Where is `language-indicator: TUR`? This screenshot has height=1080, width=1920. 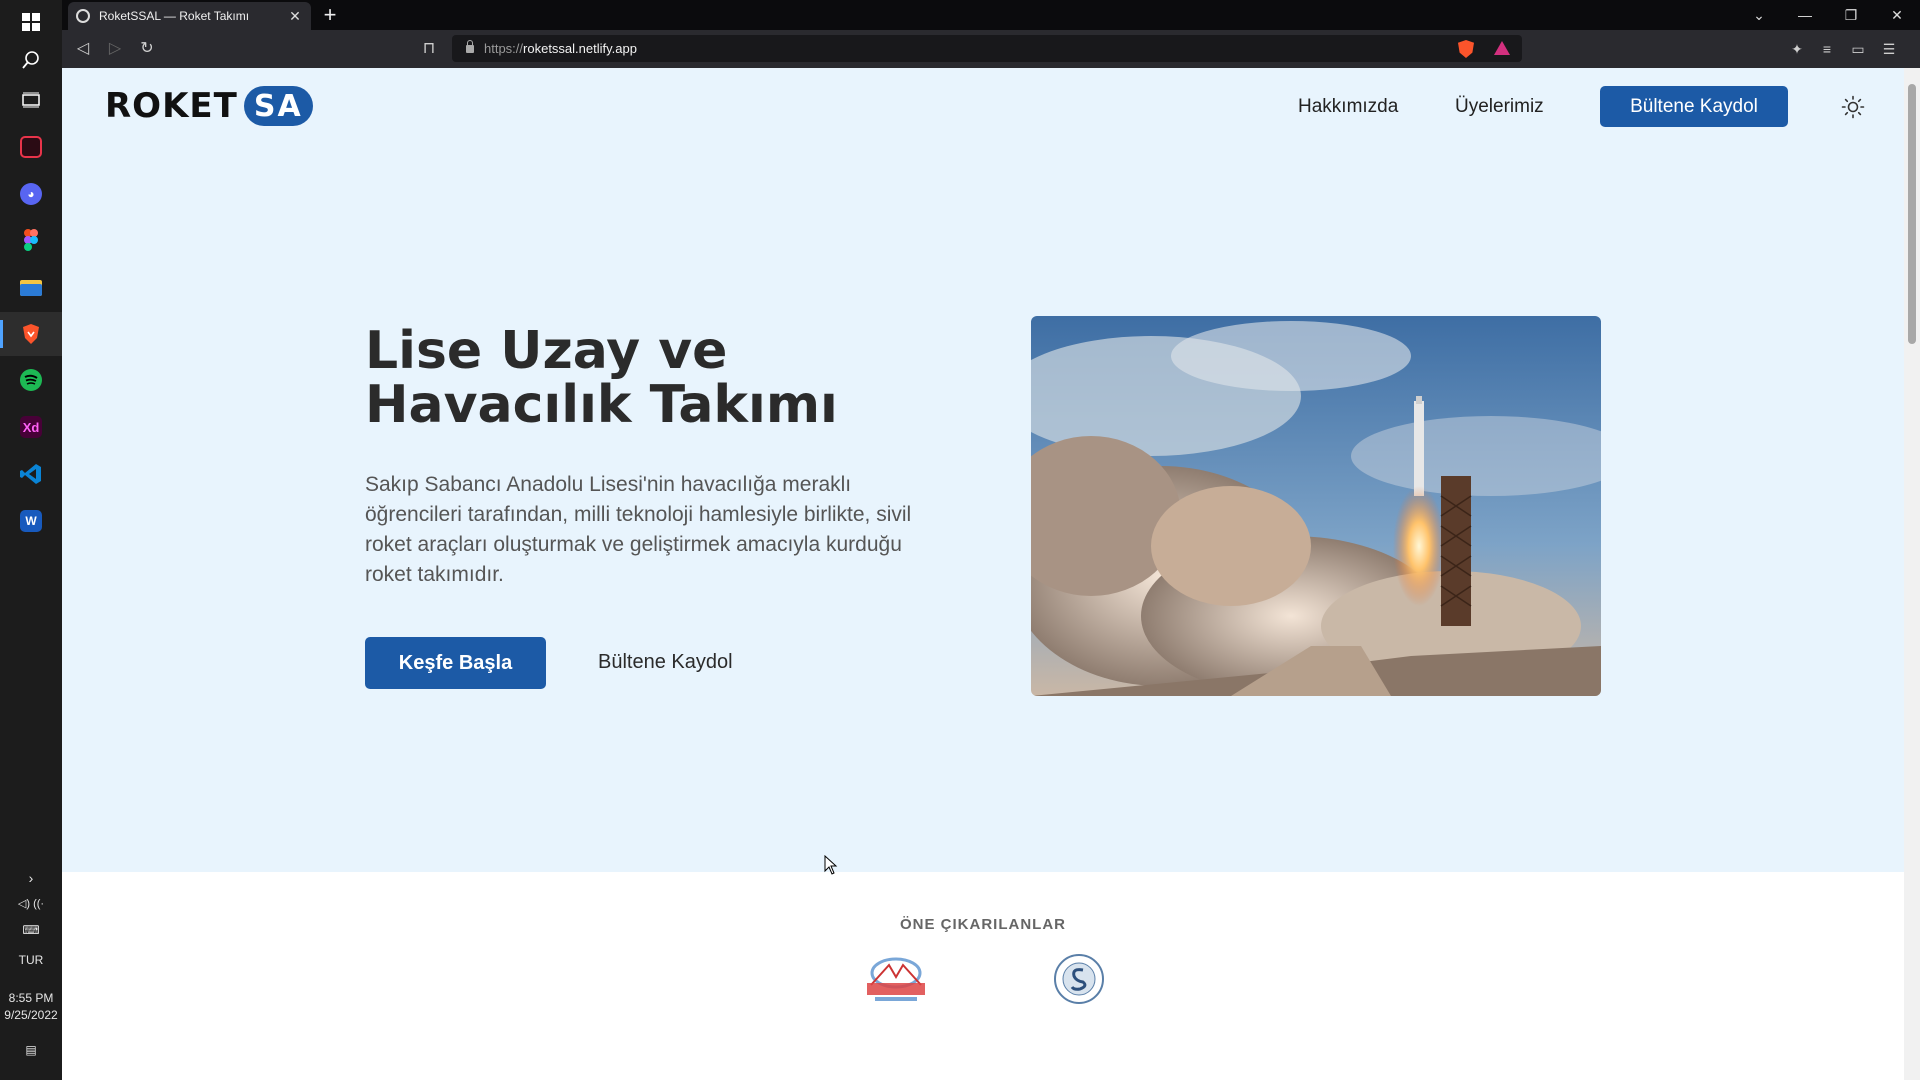 language-indicator: TUR is located at coordinates (31, 960).